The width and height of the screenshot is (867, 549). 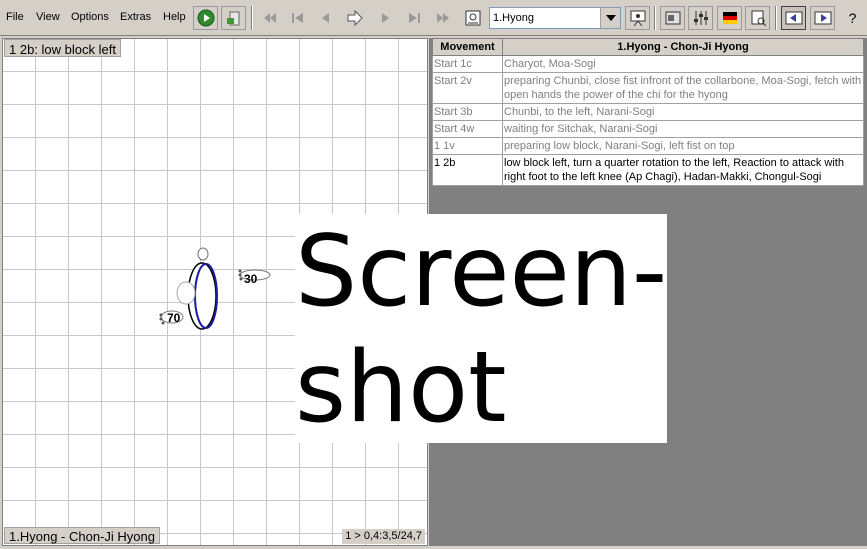 I want to click on panel-right-icon, so click(x=822, y=18).